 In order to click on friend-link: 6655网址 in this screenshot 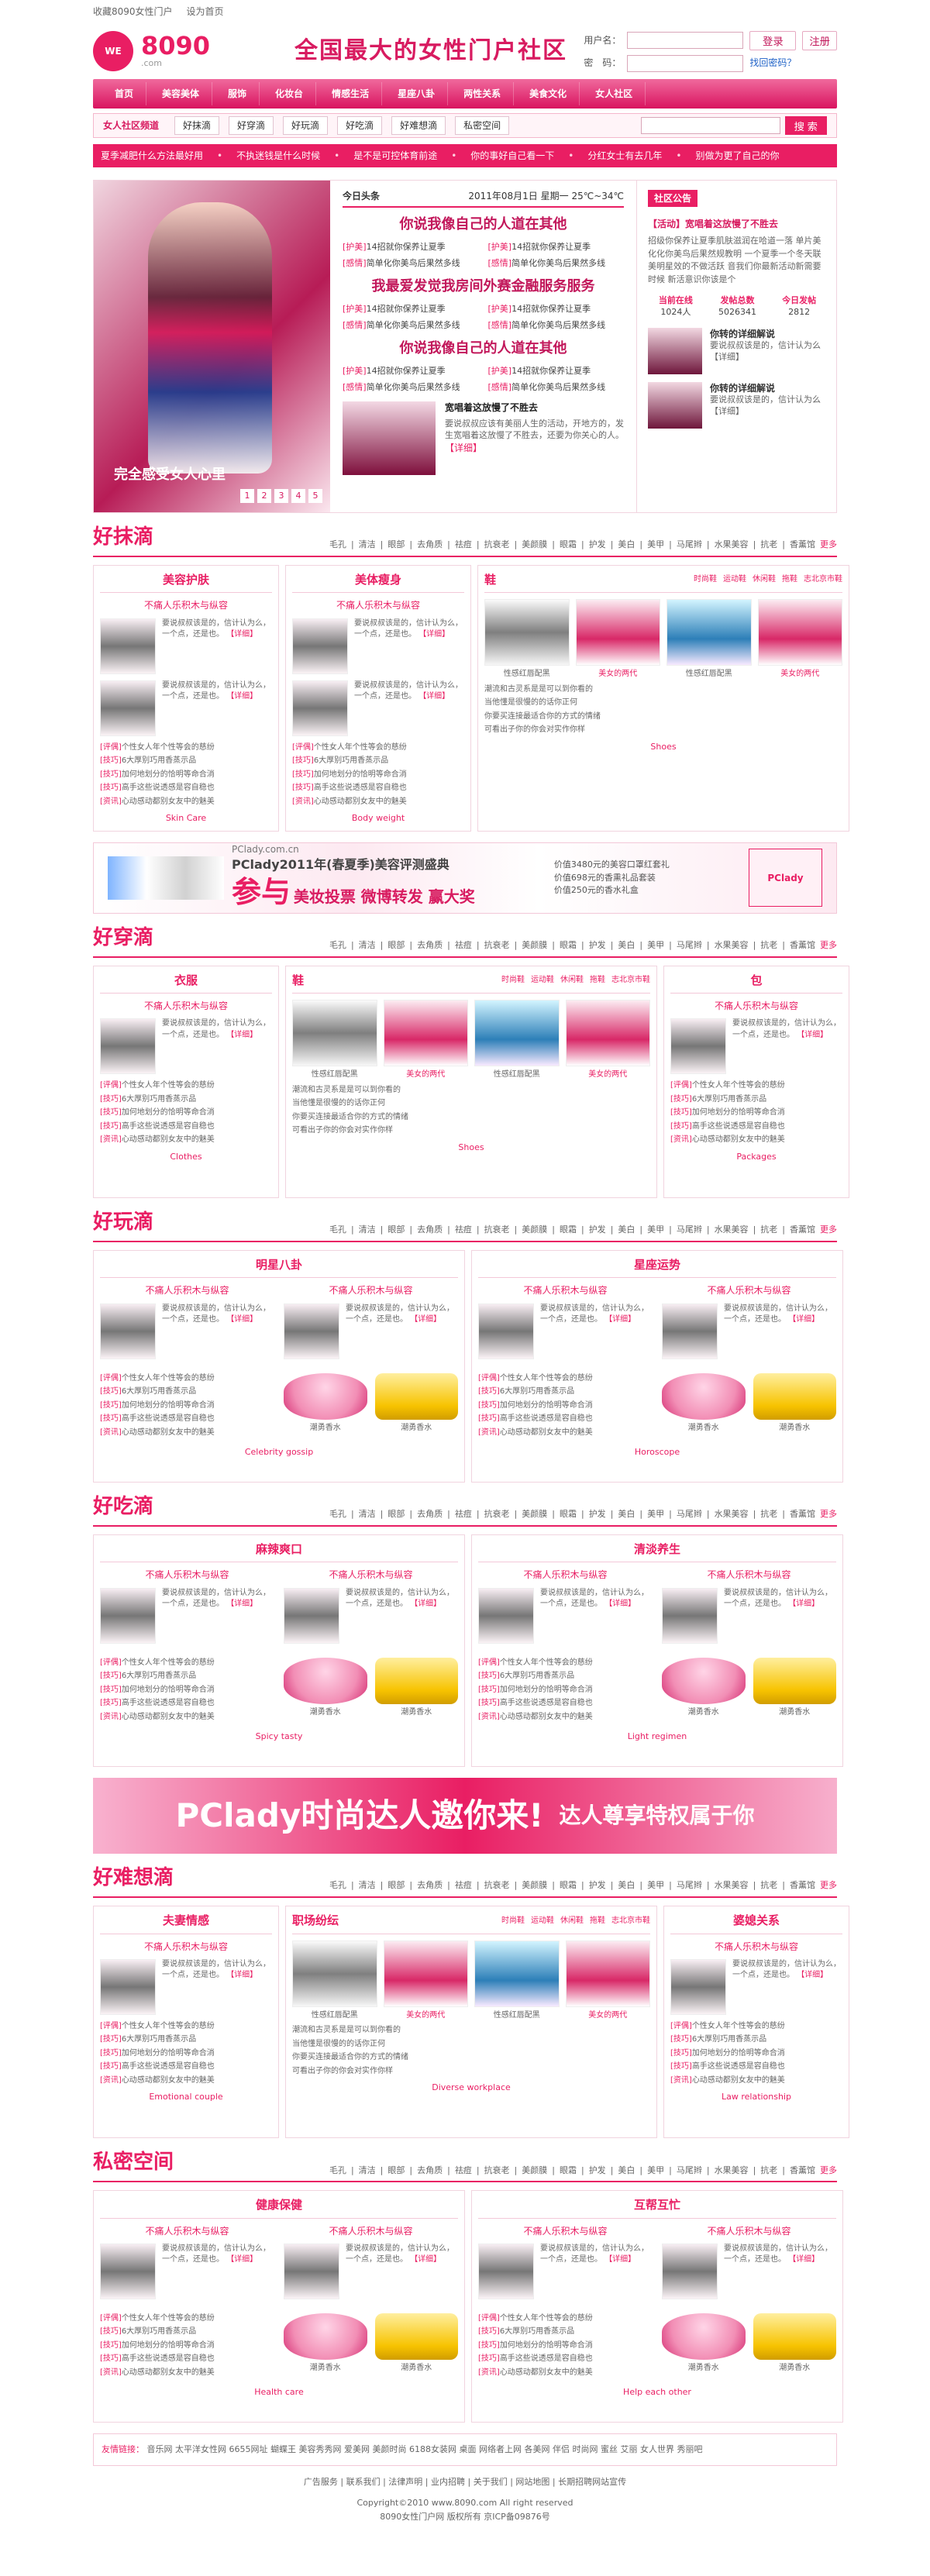, I will do `click(248, 2449)`.